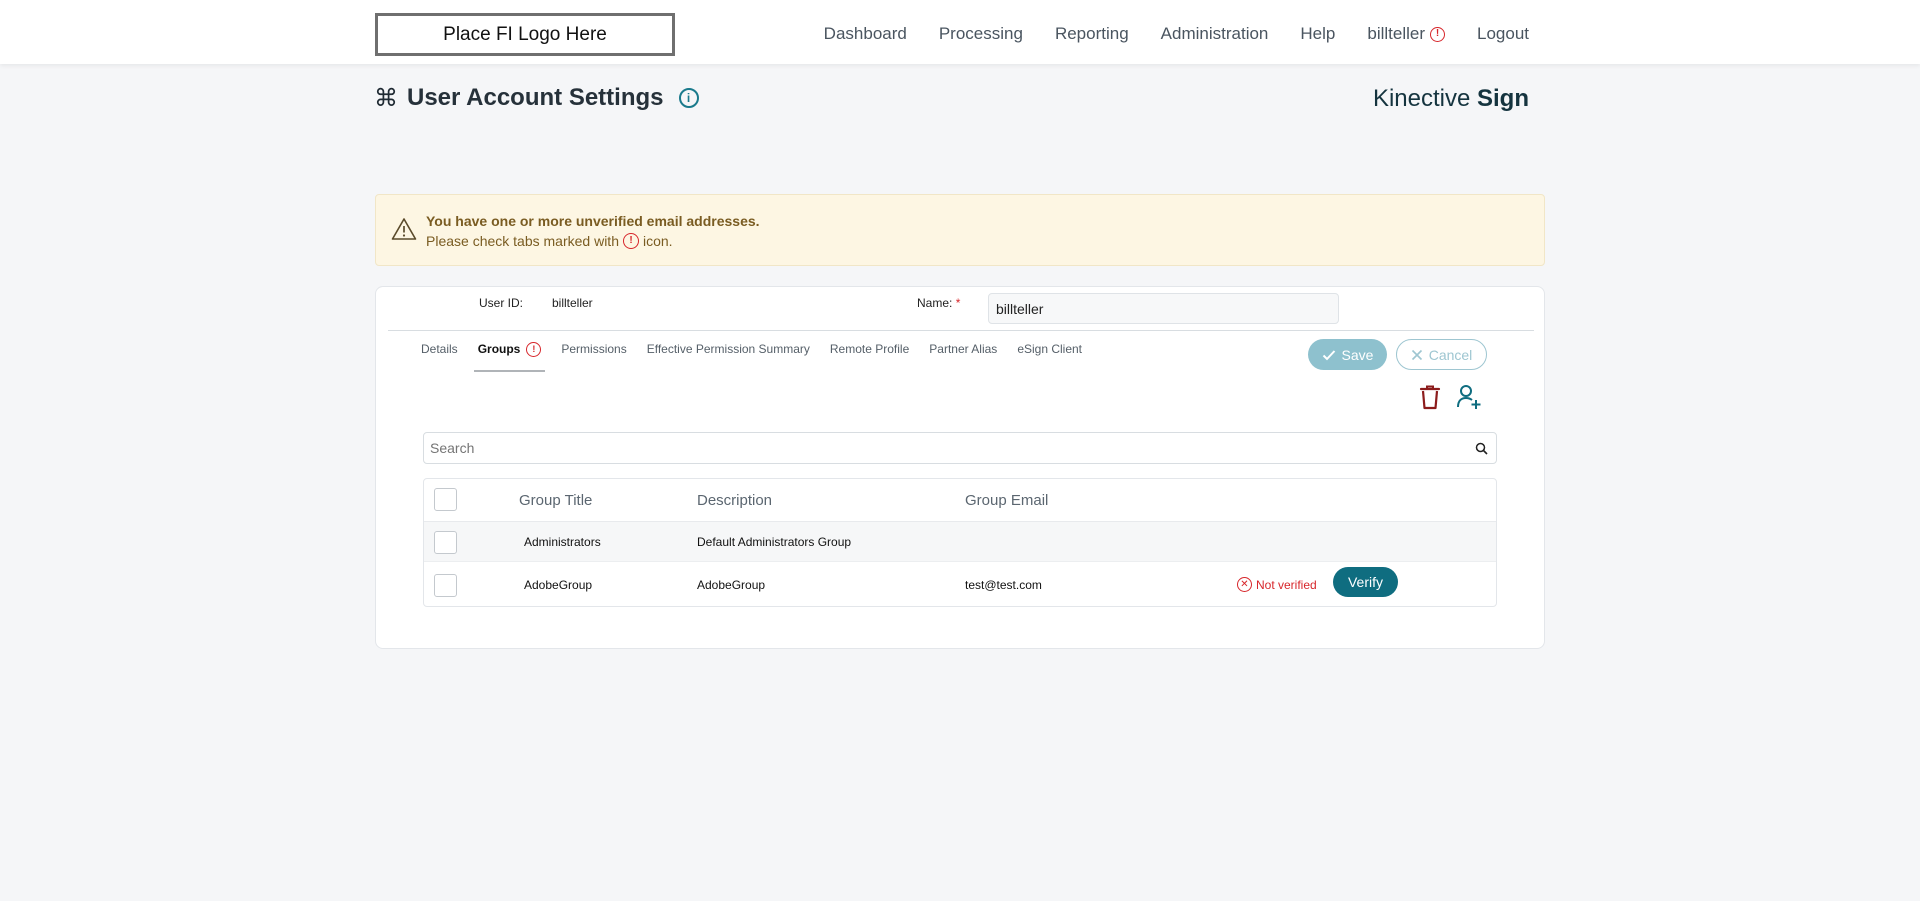  What do you see at coordinates (1503, 98) in the screenshot?
I see `brand-name-bold: Sign` at bounding box center [1503, 98].